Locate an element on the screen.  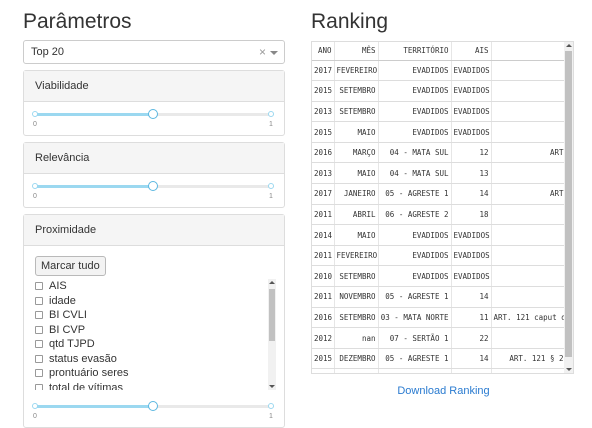
table-row: 2017 JANEIRO 05 - AGRESTE 1 14 ART is located at coordinates (439, 194).